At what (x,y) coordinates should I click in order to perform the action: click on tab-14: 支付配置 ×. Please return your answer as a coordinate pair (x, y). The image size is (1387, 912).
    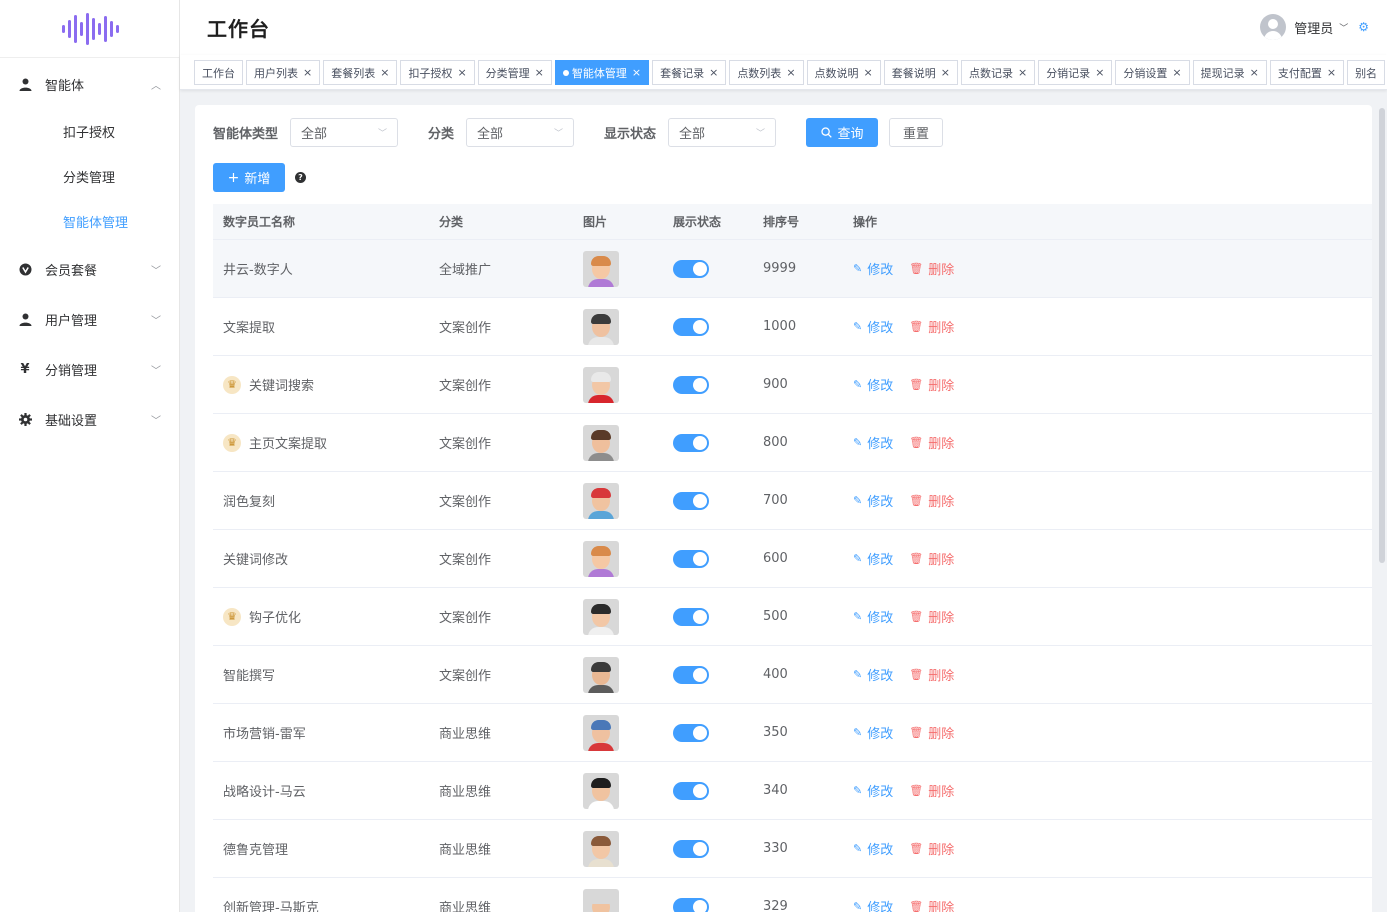
    Looking at the image, I should click on (1307, 72).